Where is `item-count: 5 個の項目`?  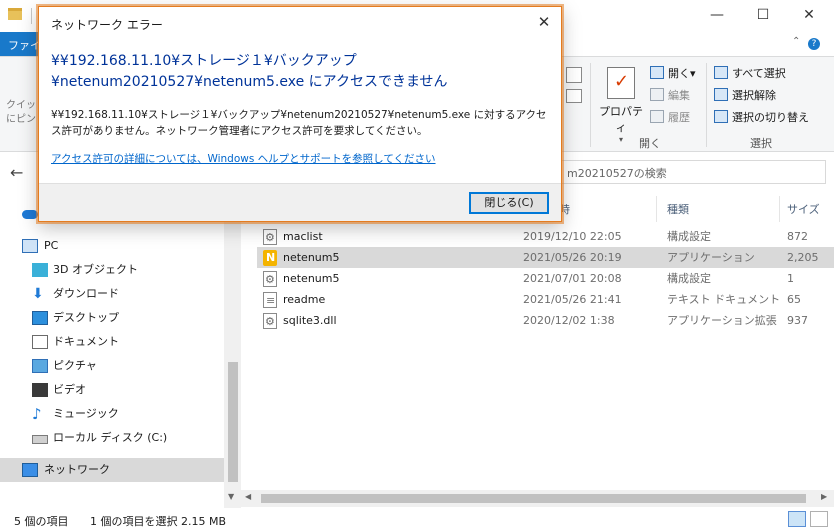 item-count: 5 個の項目 is located at coordinates (41, 521).